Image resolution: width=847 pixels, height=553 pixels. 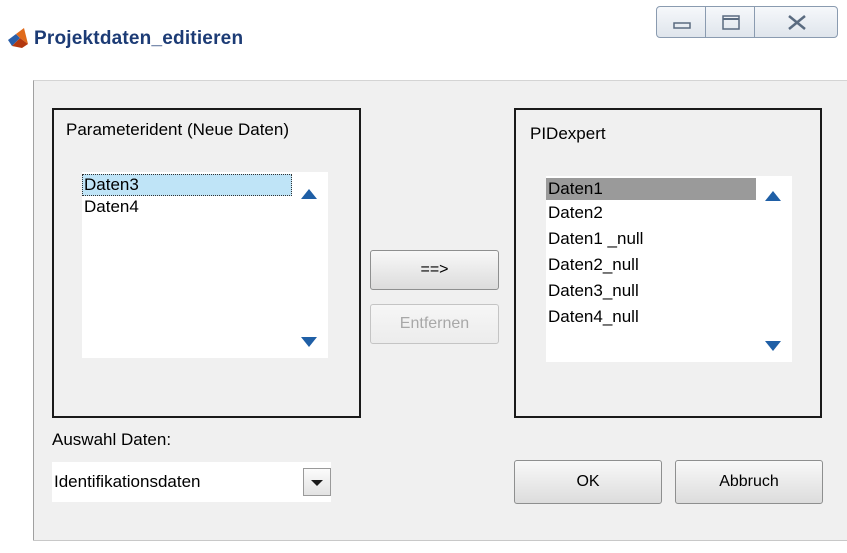 What do you see at coordinates (127, 481) in the screenshot?
I see `data-selection-value: Identifikationsdaten` at bounding box center [127, 481].